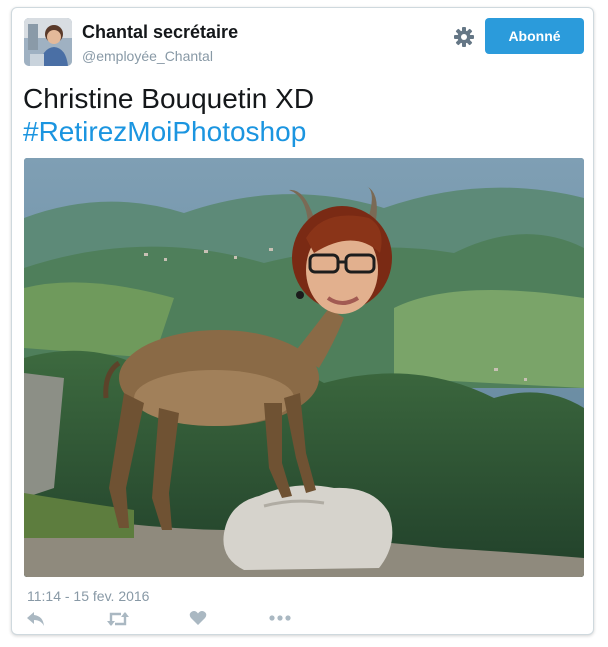  I want to click on follow-button: Abonné, so click(534, 36).